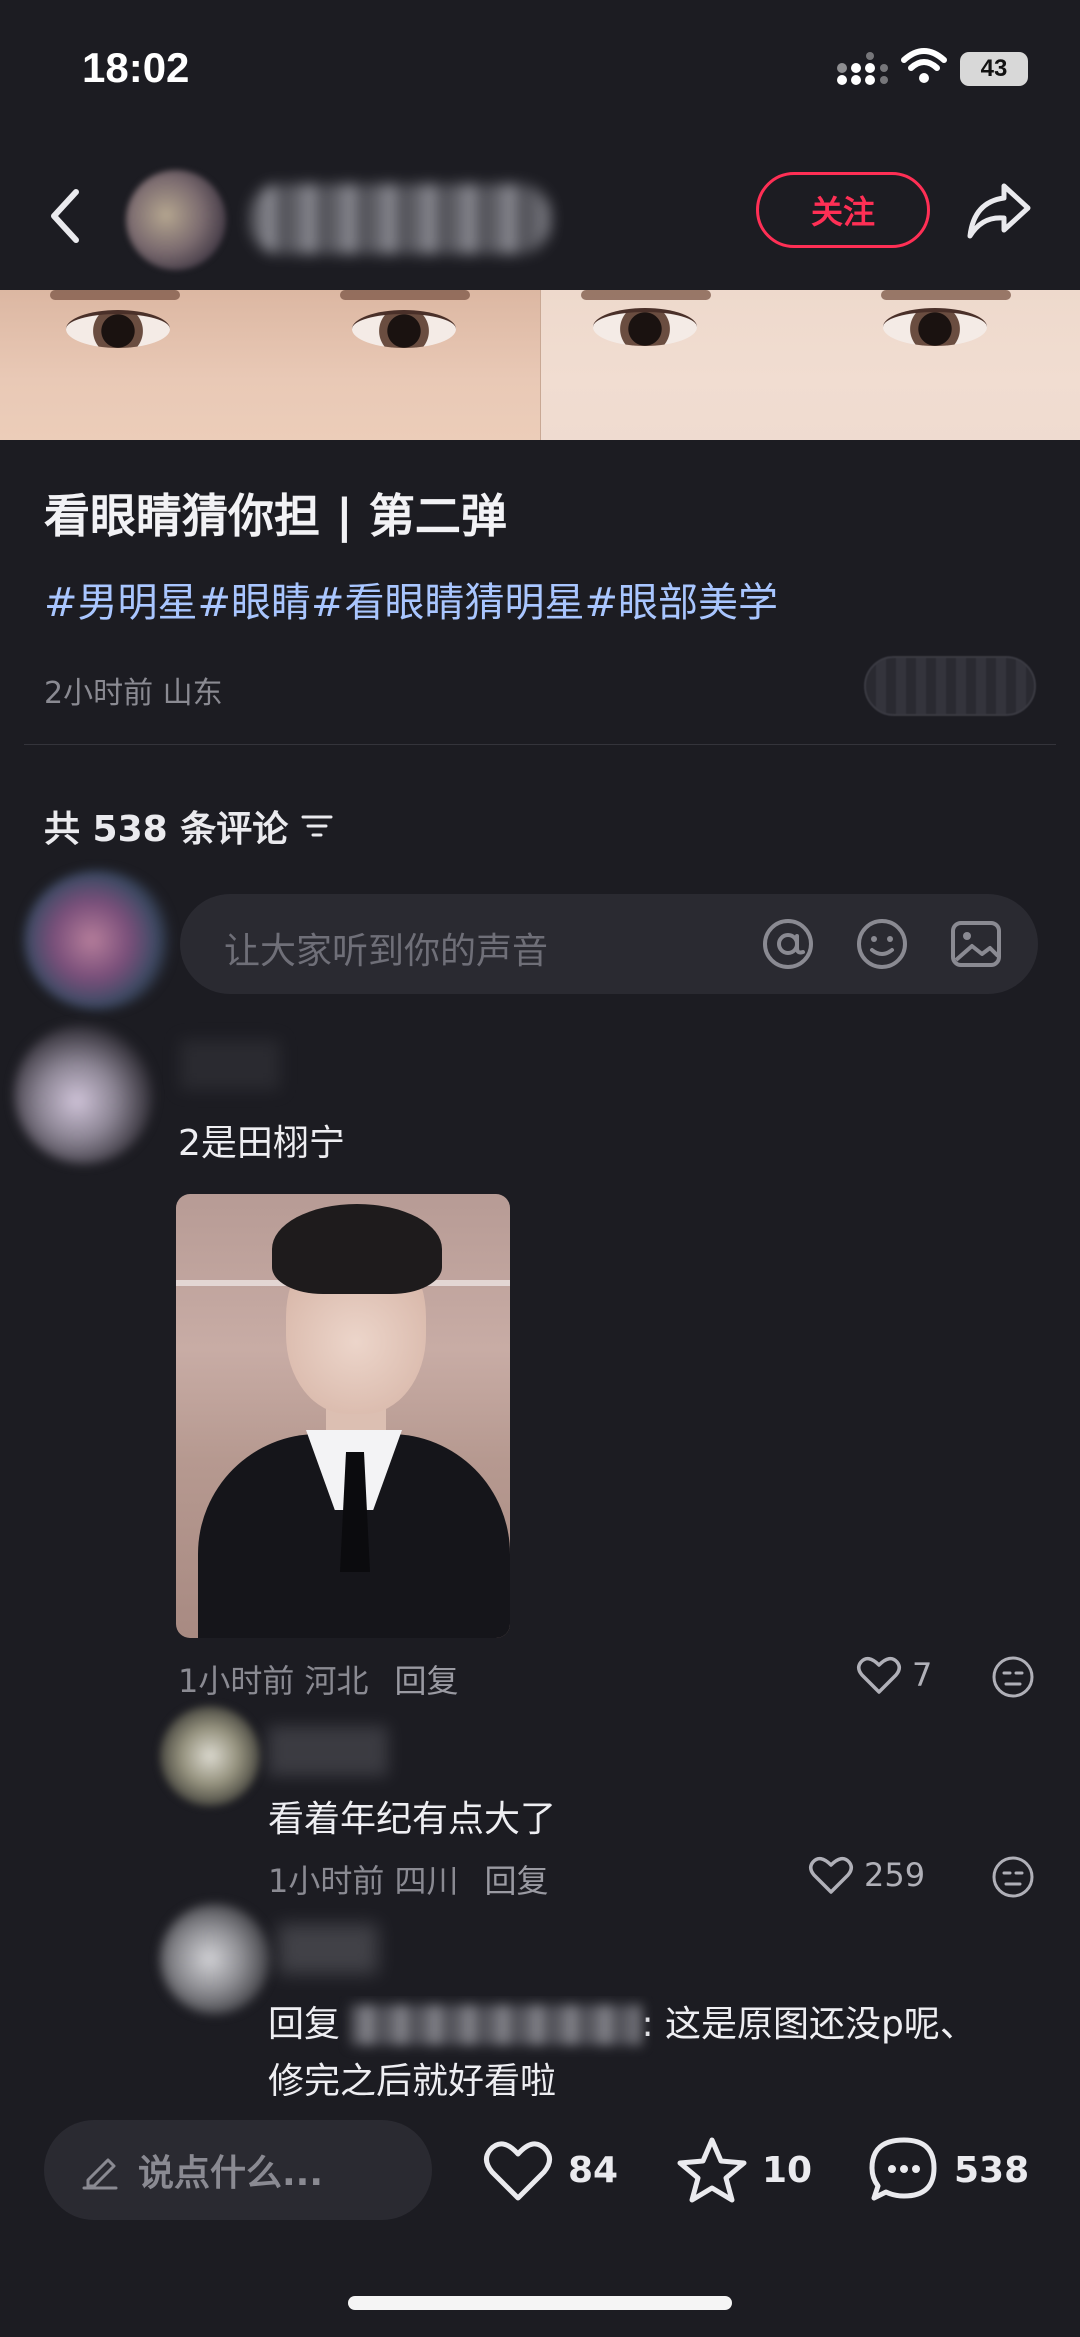 Image resolution: width=1080 pixels, height=2337 pixels. What do you see at coordinates (903, 2169) in the screenshot?
I see `comment-bubble-icon` at bounding box center [903, 2169].